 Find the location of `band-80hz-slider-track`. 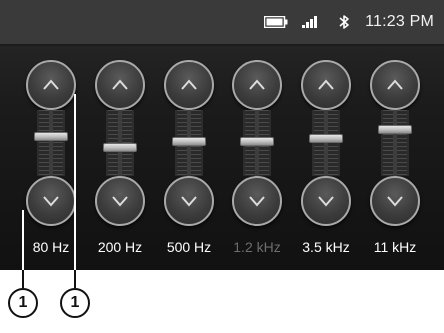

band-80hz-slider-track is located at coordinates (51, 143).